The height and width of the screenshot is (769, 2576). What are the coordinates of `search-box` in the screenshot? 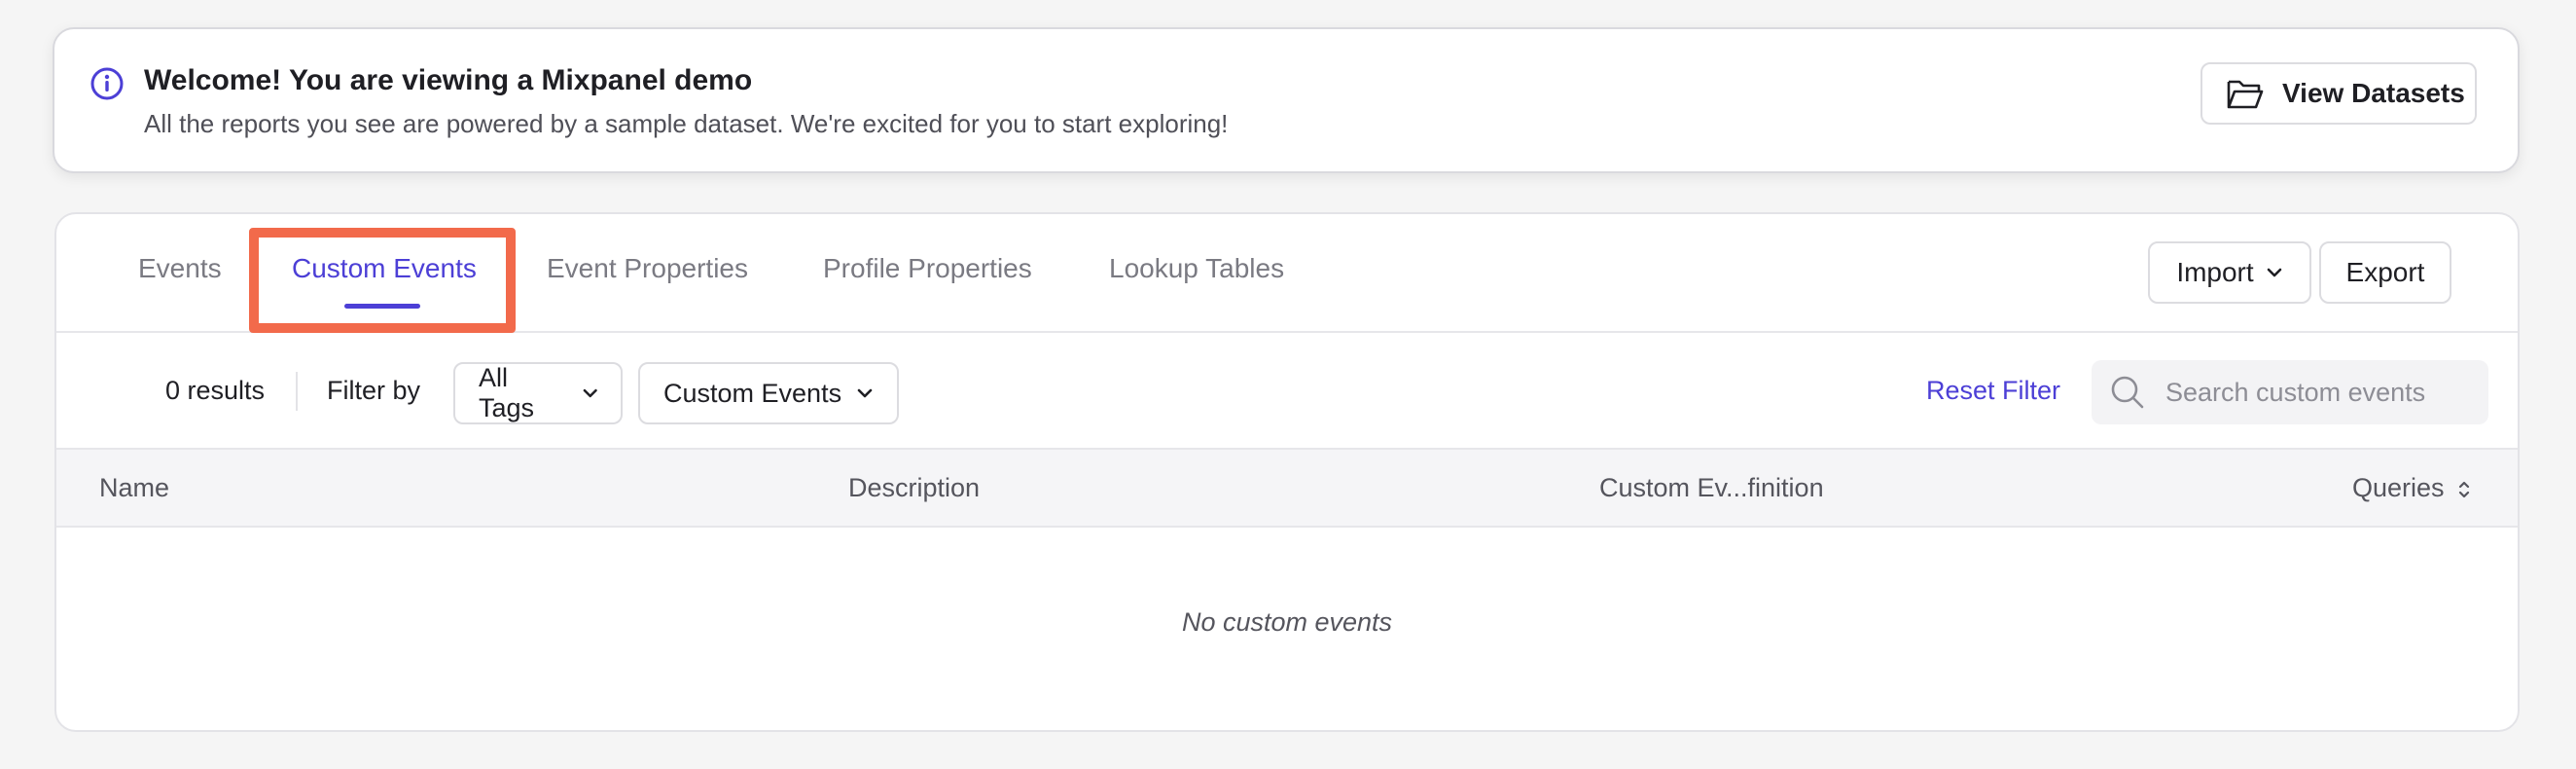 It's located at (2290, 392).